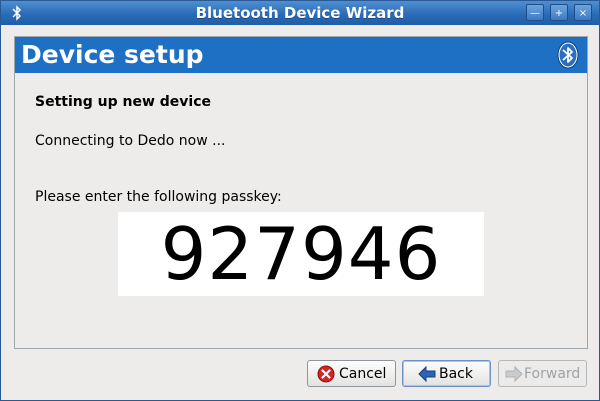  I want to click on close-icon: ×, so click(583, 13).